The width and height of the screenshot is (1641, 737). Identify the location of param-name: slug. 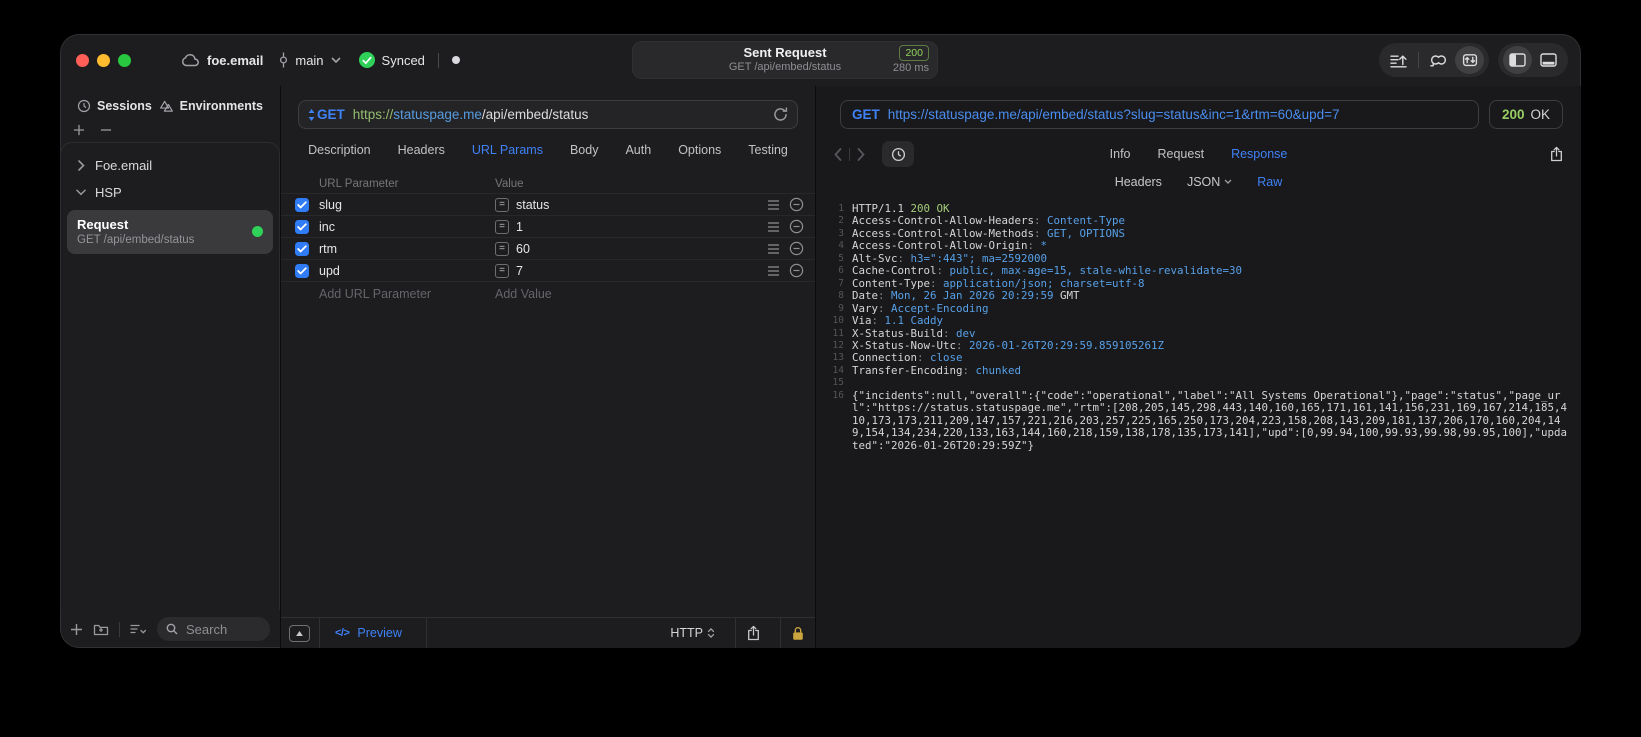
(406, 205).